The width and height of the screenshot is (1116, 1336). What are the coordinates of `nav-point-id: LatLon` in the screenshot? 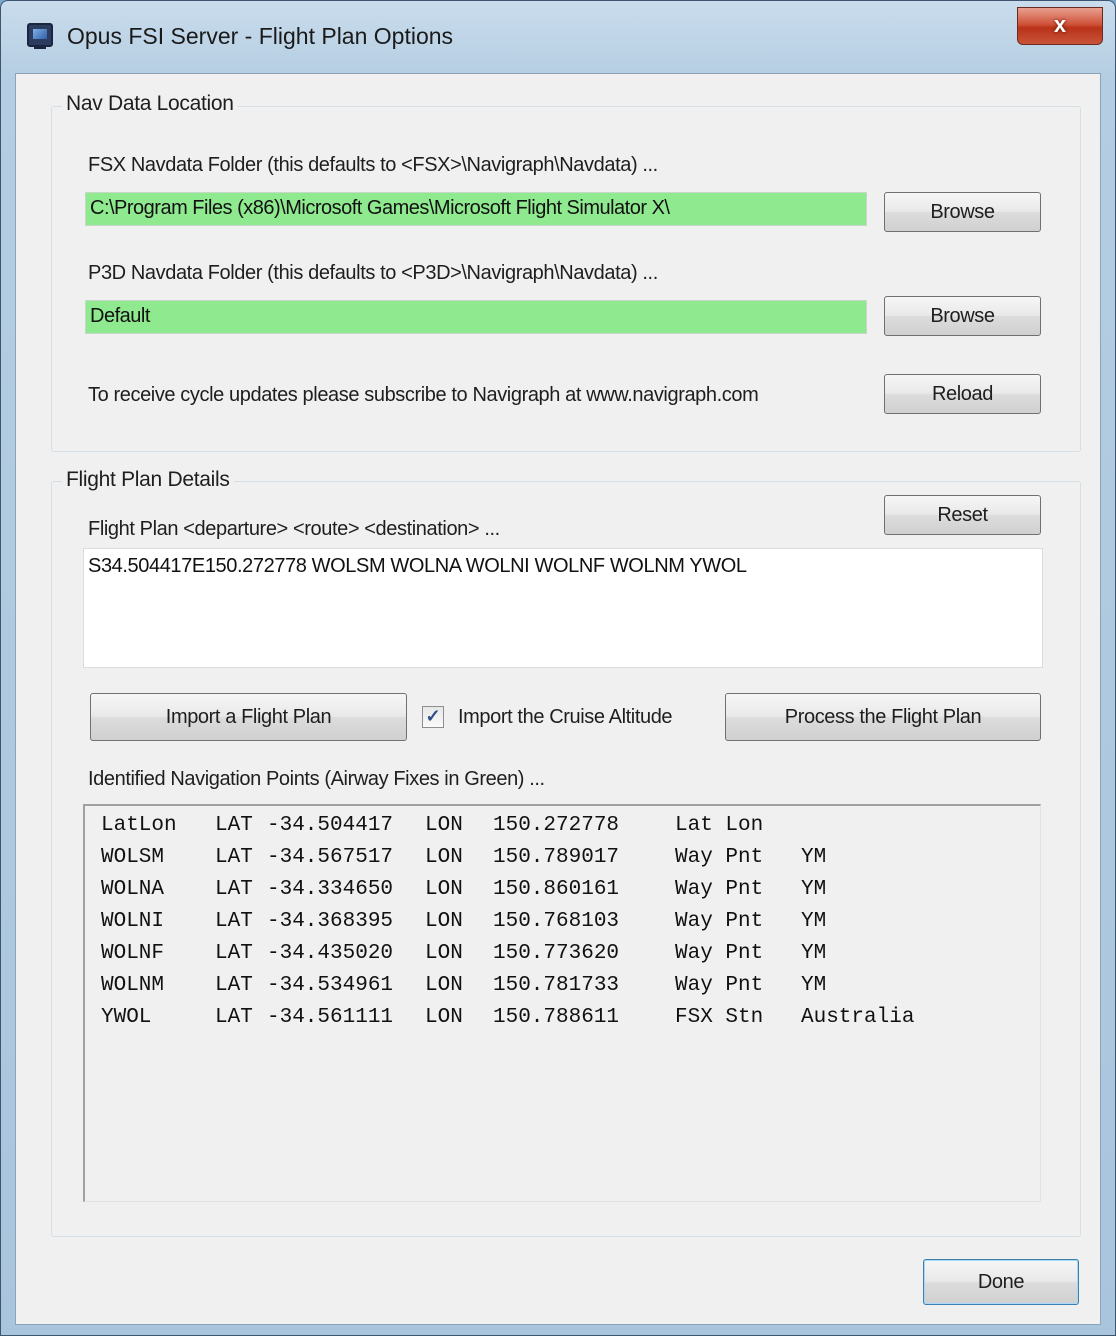 It's located at (139, 825).